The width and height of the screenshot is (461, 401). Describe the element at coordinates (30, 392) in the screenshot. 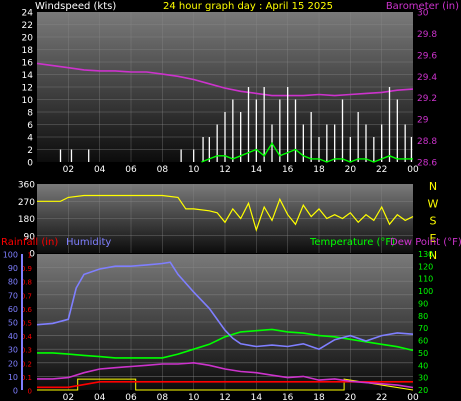

I see `rainfall-tick-label: 0` at that location.